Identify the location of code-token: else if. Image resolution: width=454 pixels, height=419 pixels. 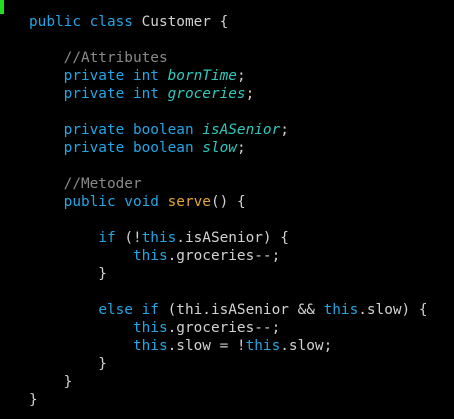
(133, 310).